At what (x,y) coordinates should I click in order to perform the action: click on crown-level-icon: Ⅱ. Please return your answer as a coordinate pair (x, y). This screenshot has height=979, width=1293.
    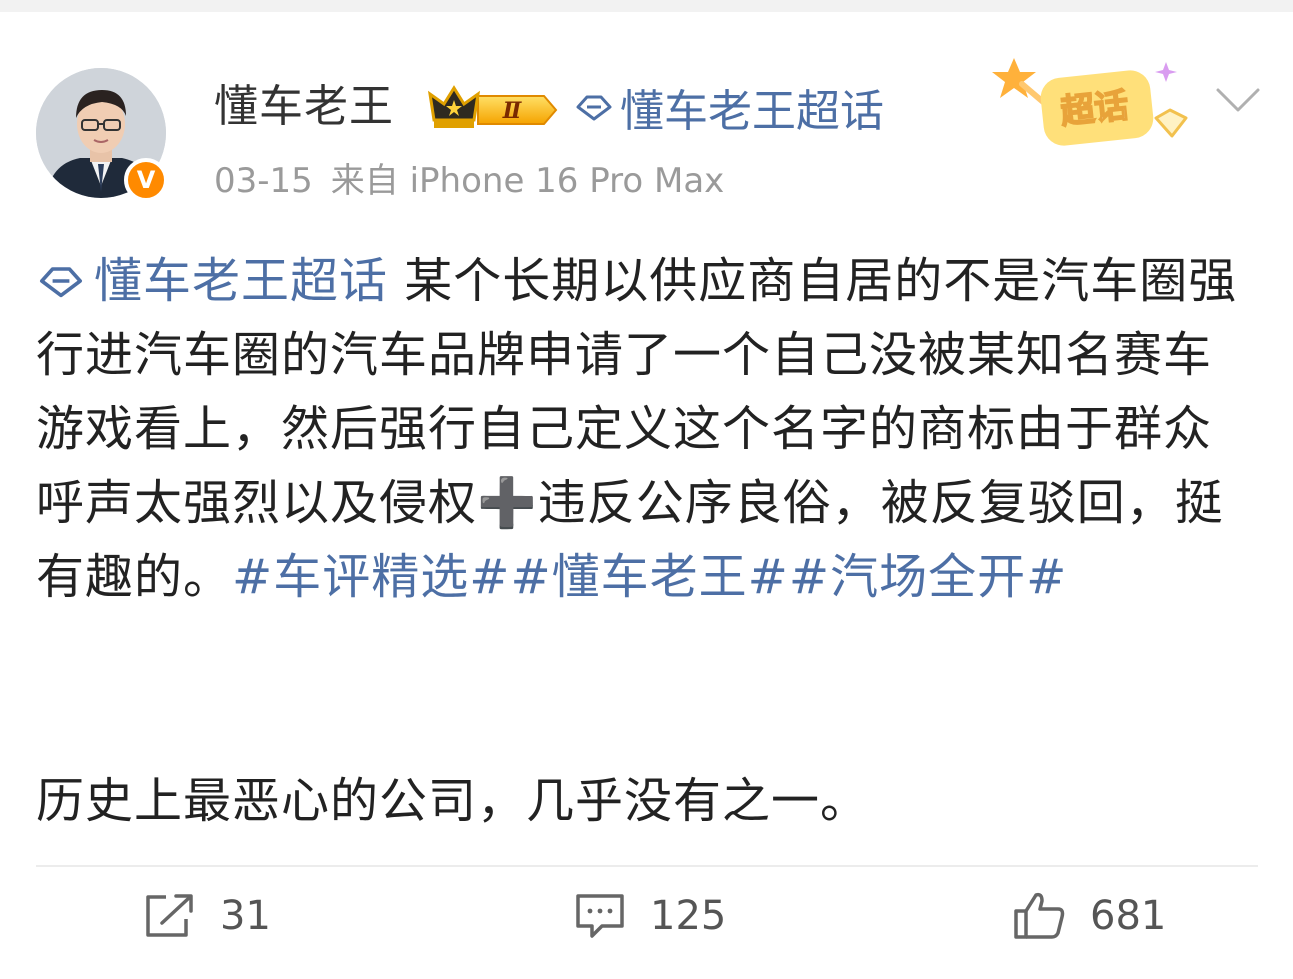
    Looking at the image, I should click on (492, 108).